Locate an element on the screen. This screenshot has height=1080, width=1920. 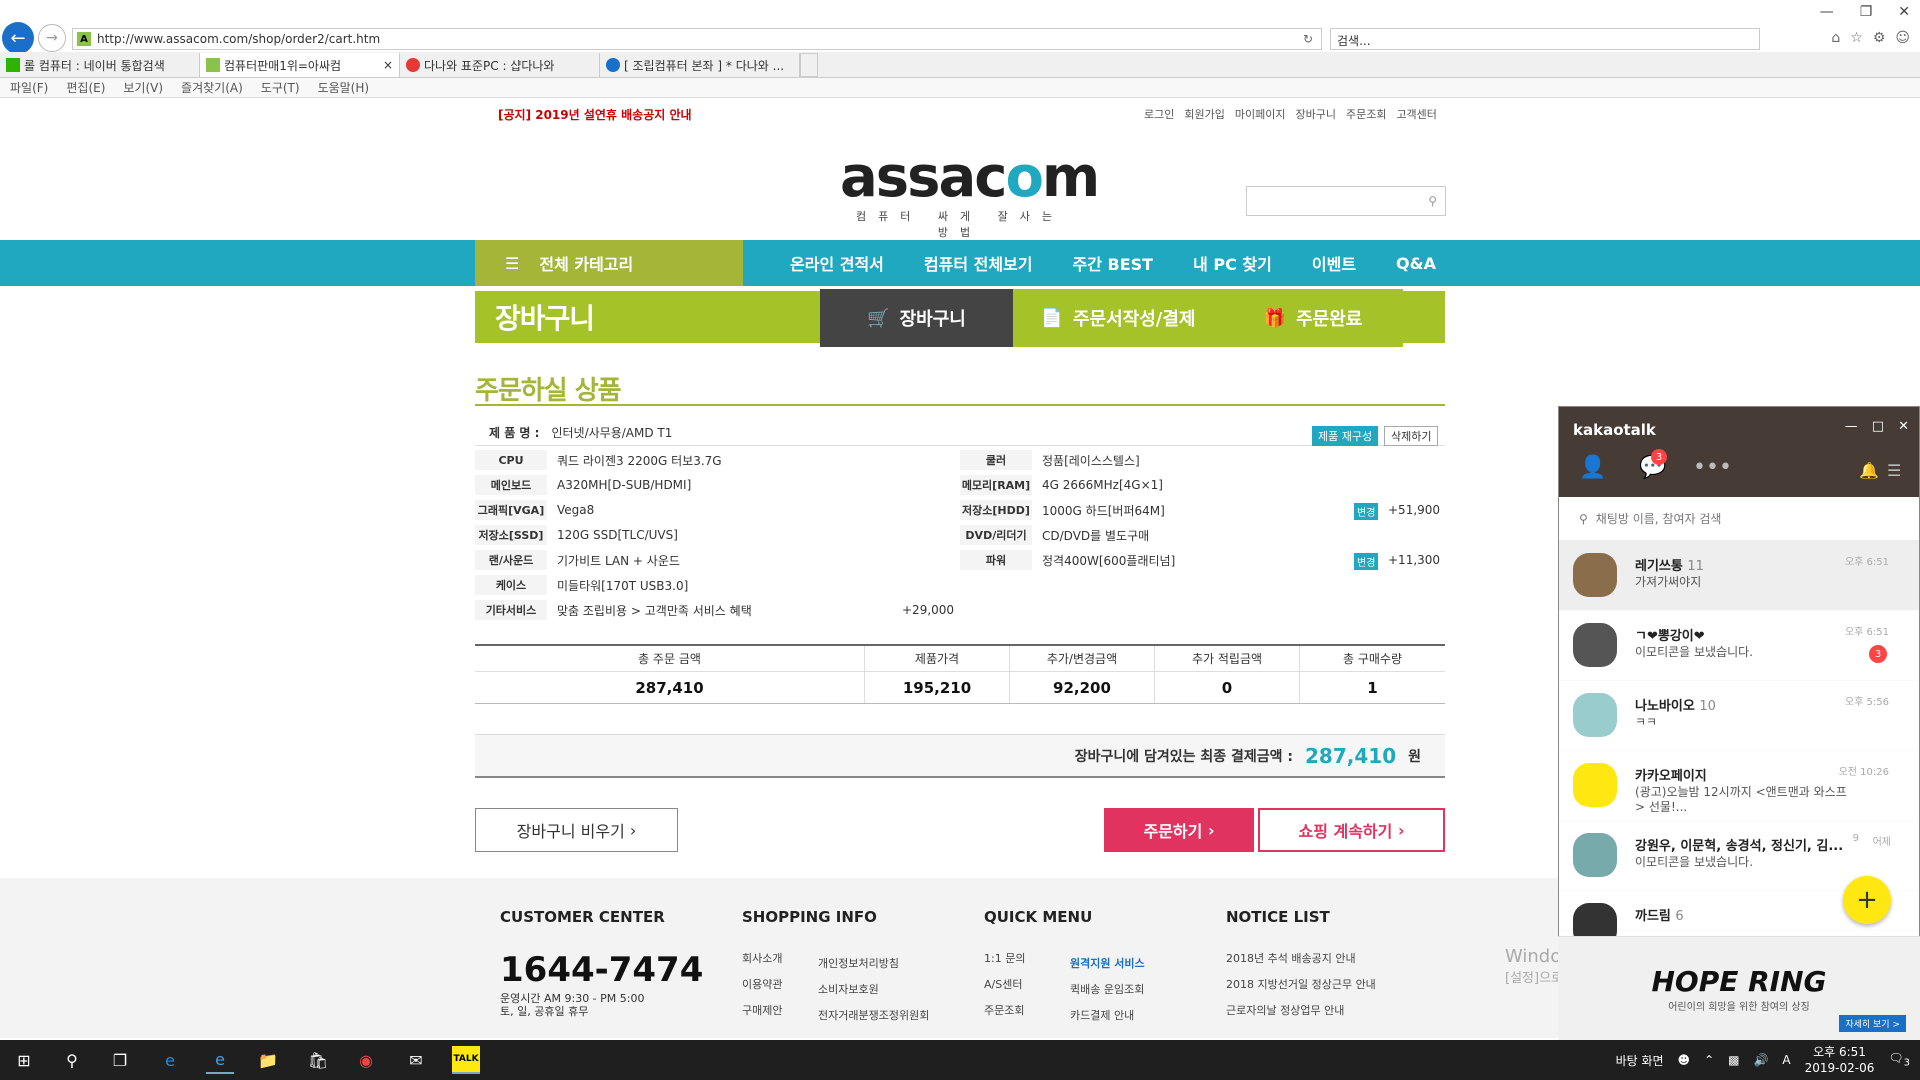
menu-favorites: 즐겨찾기(A) is located at coordinates (212, 87).